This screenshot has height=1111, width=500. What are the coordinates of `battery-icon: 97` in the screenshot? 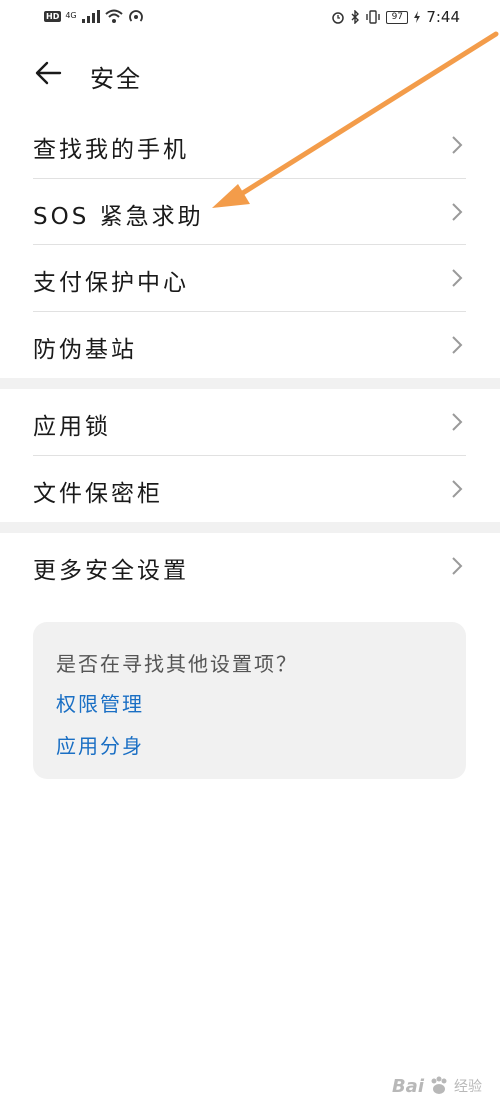 It's located at (397, 17).